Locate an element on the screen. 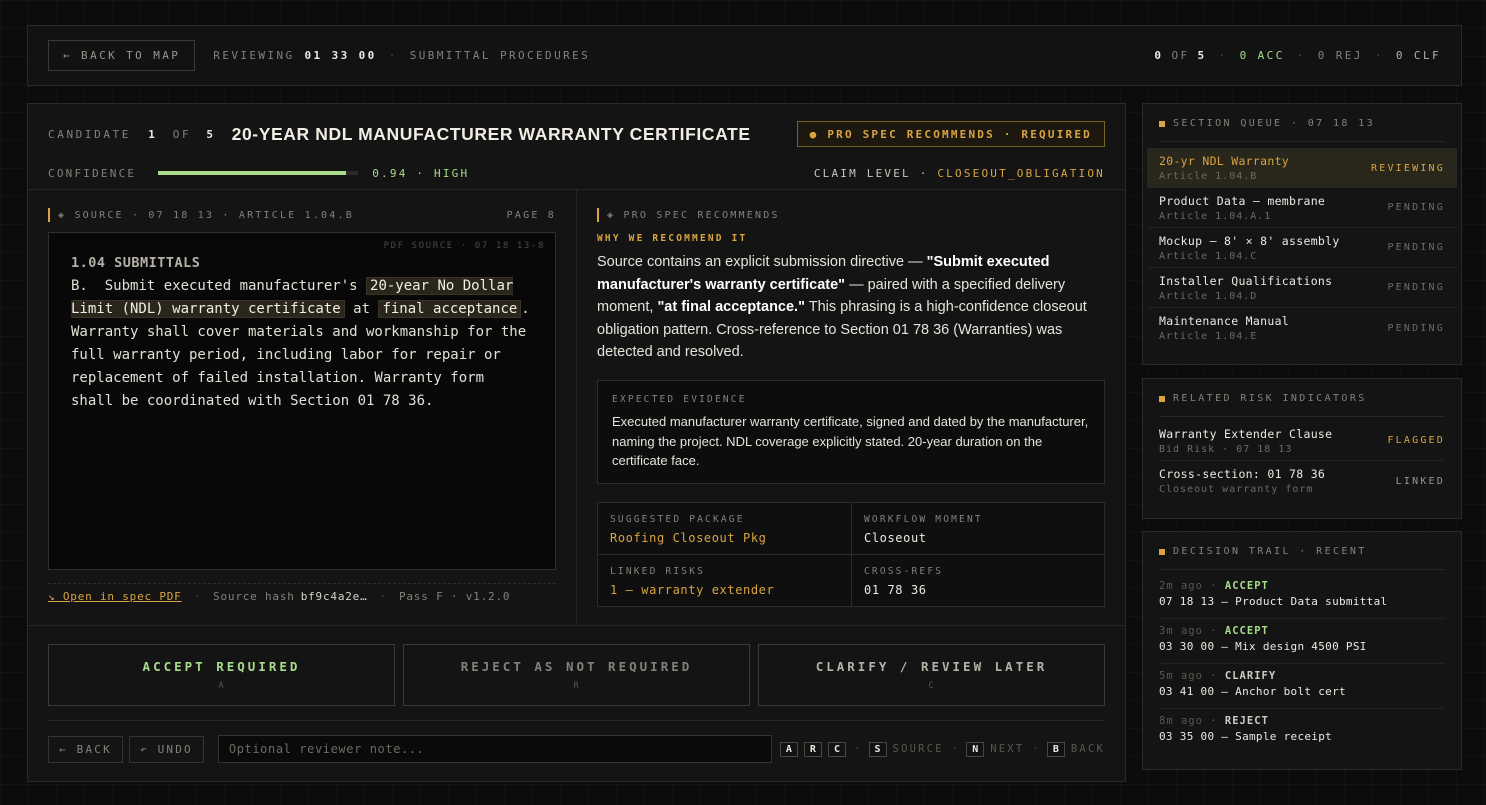 The width and height of the screenshot is (1486, 805). queue-item-article: Article 1.04.B is located at coordinates (1208, 176).